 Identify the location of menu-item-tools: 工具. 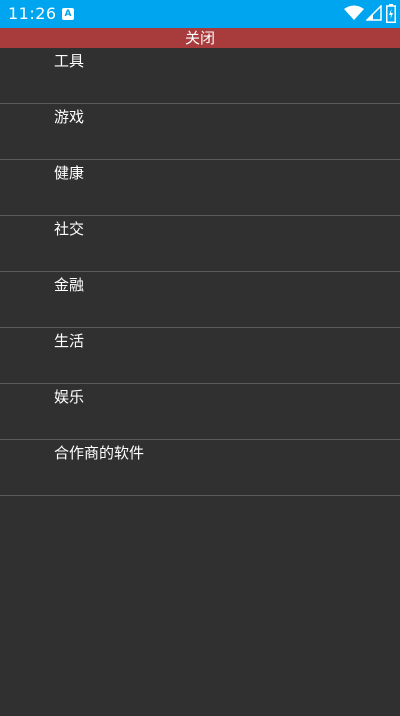
(200, 76).